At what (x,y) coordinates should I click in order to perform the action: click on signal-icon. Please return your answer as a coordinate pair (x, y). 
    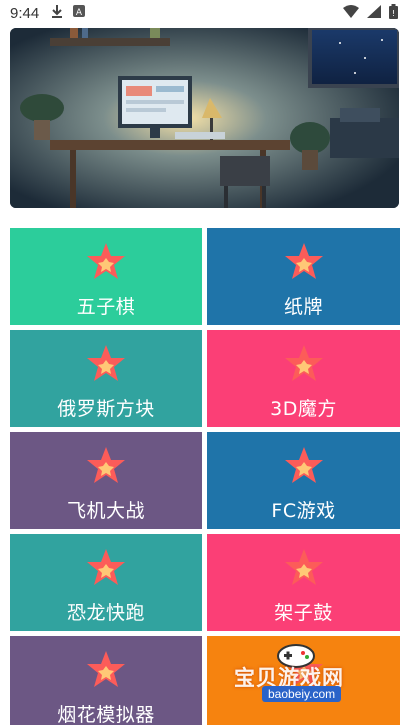
    Looking at the image, I should click on (374, 13).